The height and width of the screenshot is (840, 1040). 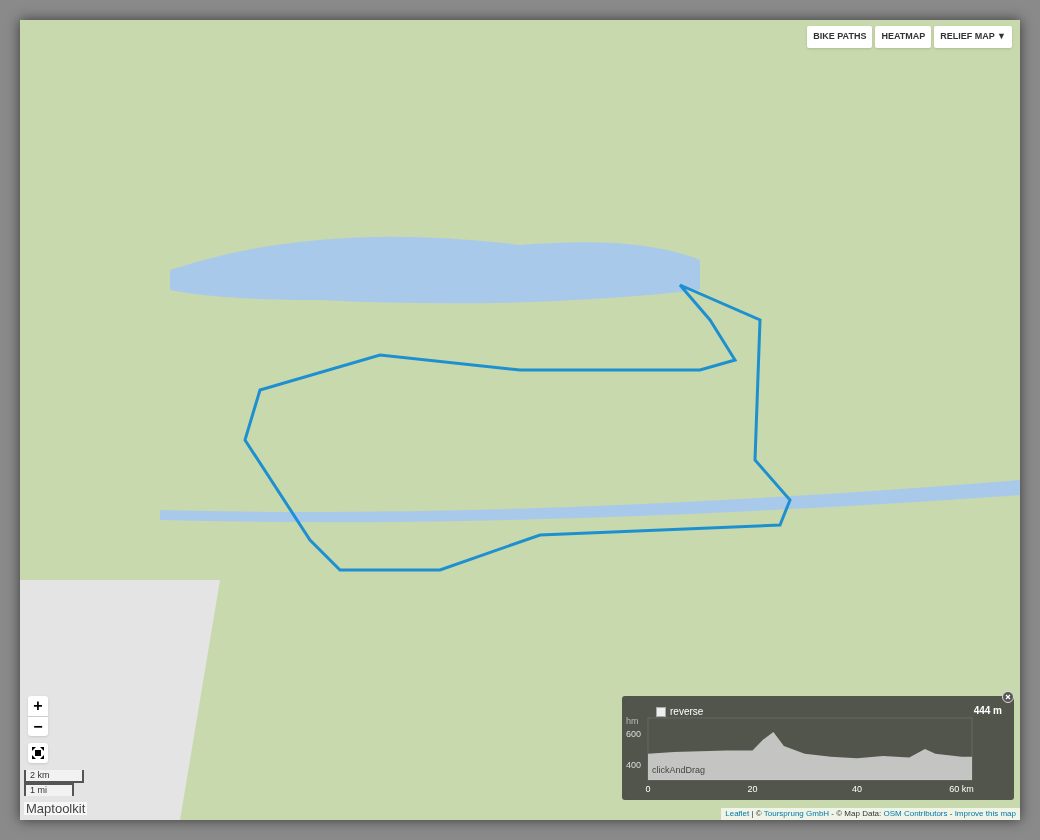 I want to click on attribution-text: - © Map Data:, so click(x=856, y=813).